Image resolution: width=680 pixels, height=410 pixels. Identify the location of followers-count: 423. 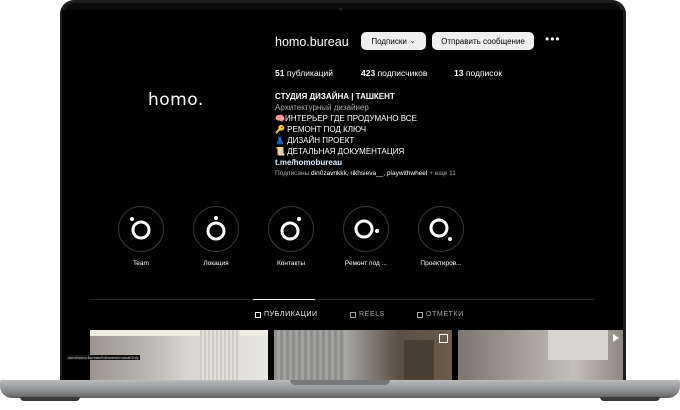
(368, 73).